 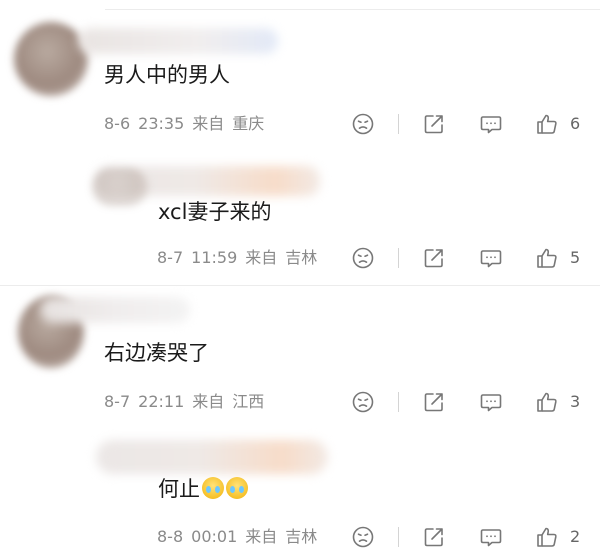 What do you see at coordinates (575, 123) in the screenshot?
I see `like-count: 6` at bounding box center [575, 123].